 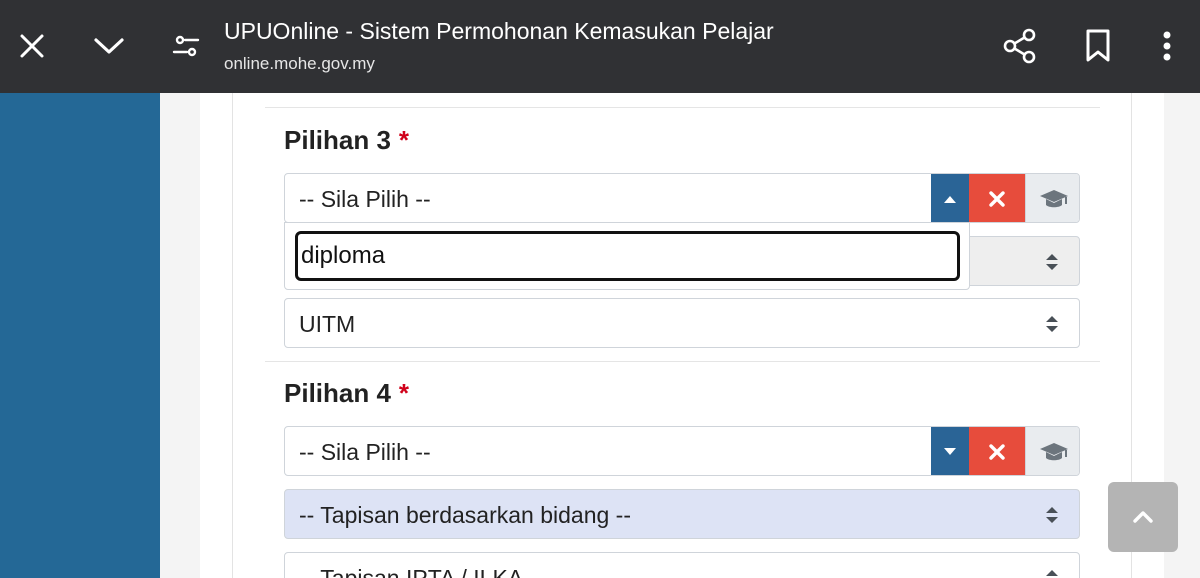 What do you see at coordinates (682, 565) in the screenshot?
I see `pilihan-4-ipta-filter: -- Tapisan IPTA / ILKA --` at bounding box center [682, 565].